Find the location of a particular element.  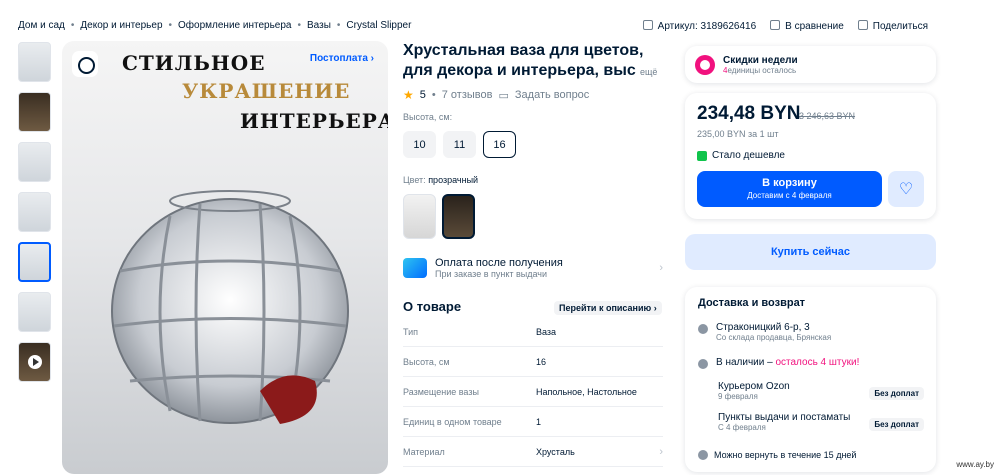

height-option: 10 is located at coordinates (419, 144).